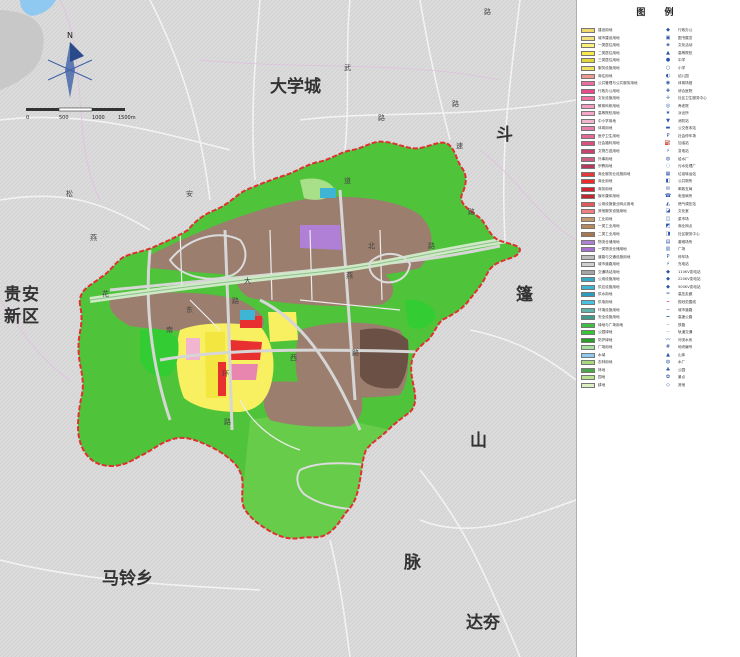 The width and height of the screenshot is (740, 657). What do you see at coordinates (700, 363) in the screenshot?
I see `legend-item-symbol: ◍ 水厂` at bounding box center [700, 363].